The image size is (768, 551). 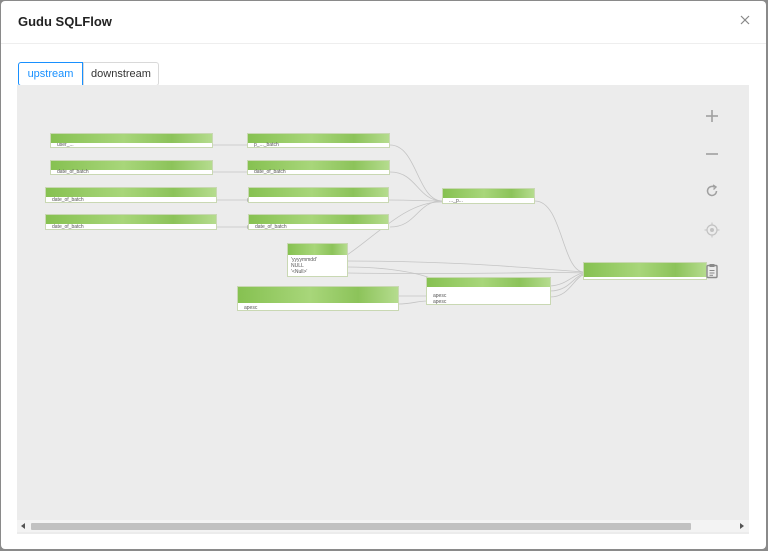 What do you see at coordinates (383, 22) in the screenshot?
I see `modal-header: Gudu SQLFlow` at bounding box center [383, 22].